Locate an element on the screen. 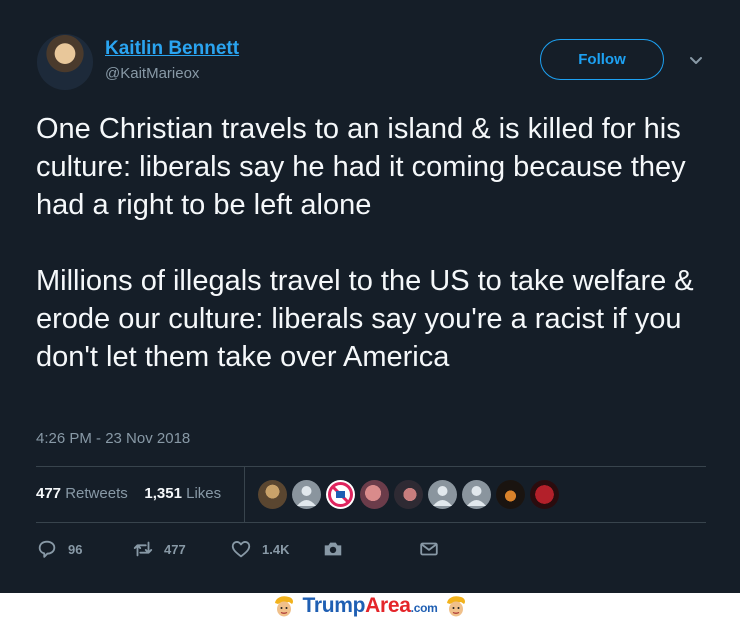 This screenshot has height=619, width=740. reply-count: 96 is located at coordinates (75, 549).